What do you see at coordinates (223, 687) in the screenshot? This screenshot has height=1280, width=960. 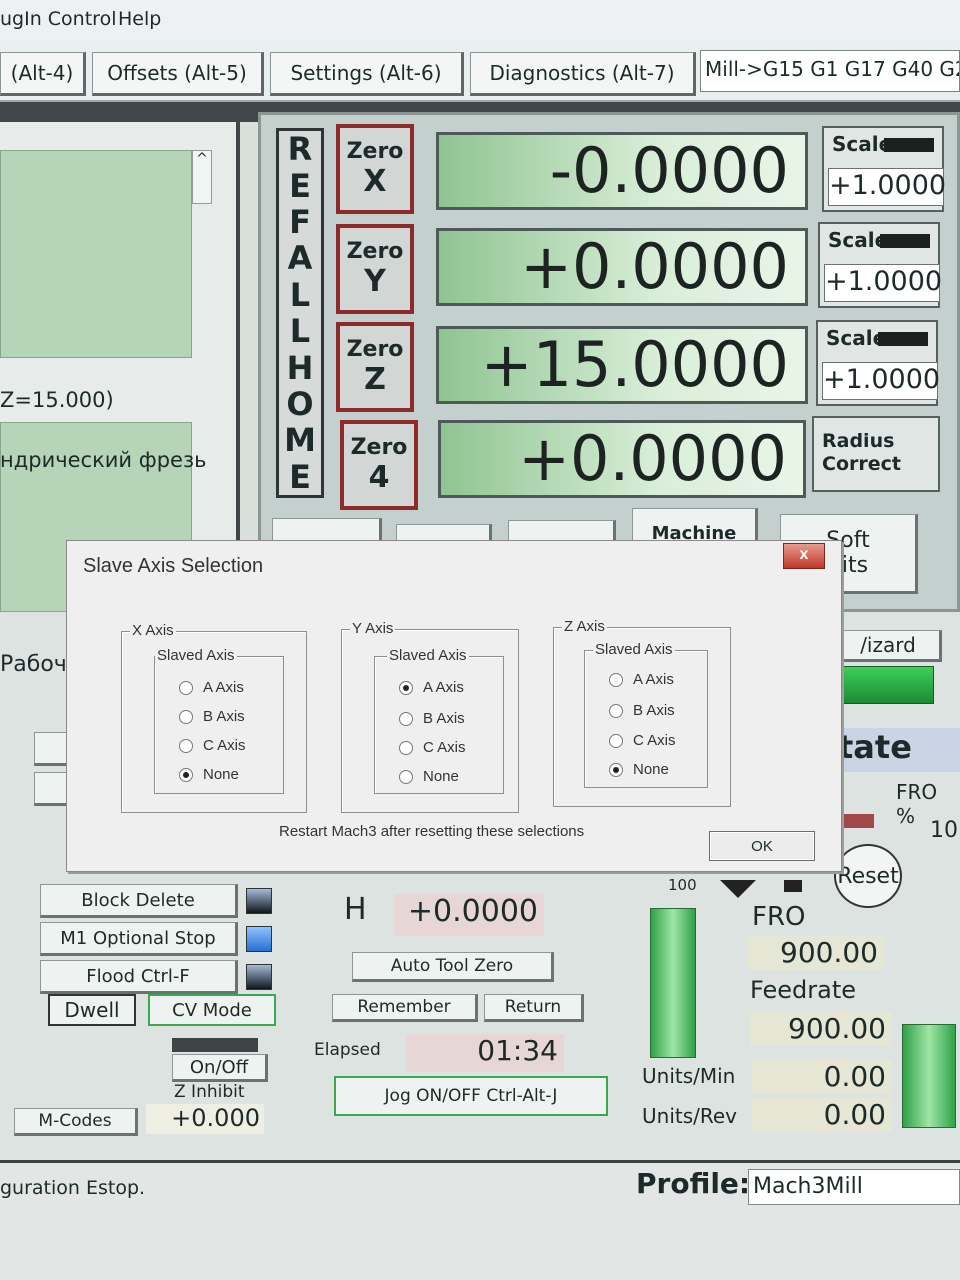 I see `radio-label: A Axis` at bounding box center [223, 687].